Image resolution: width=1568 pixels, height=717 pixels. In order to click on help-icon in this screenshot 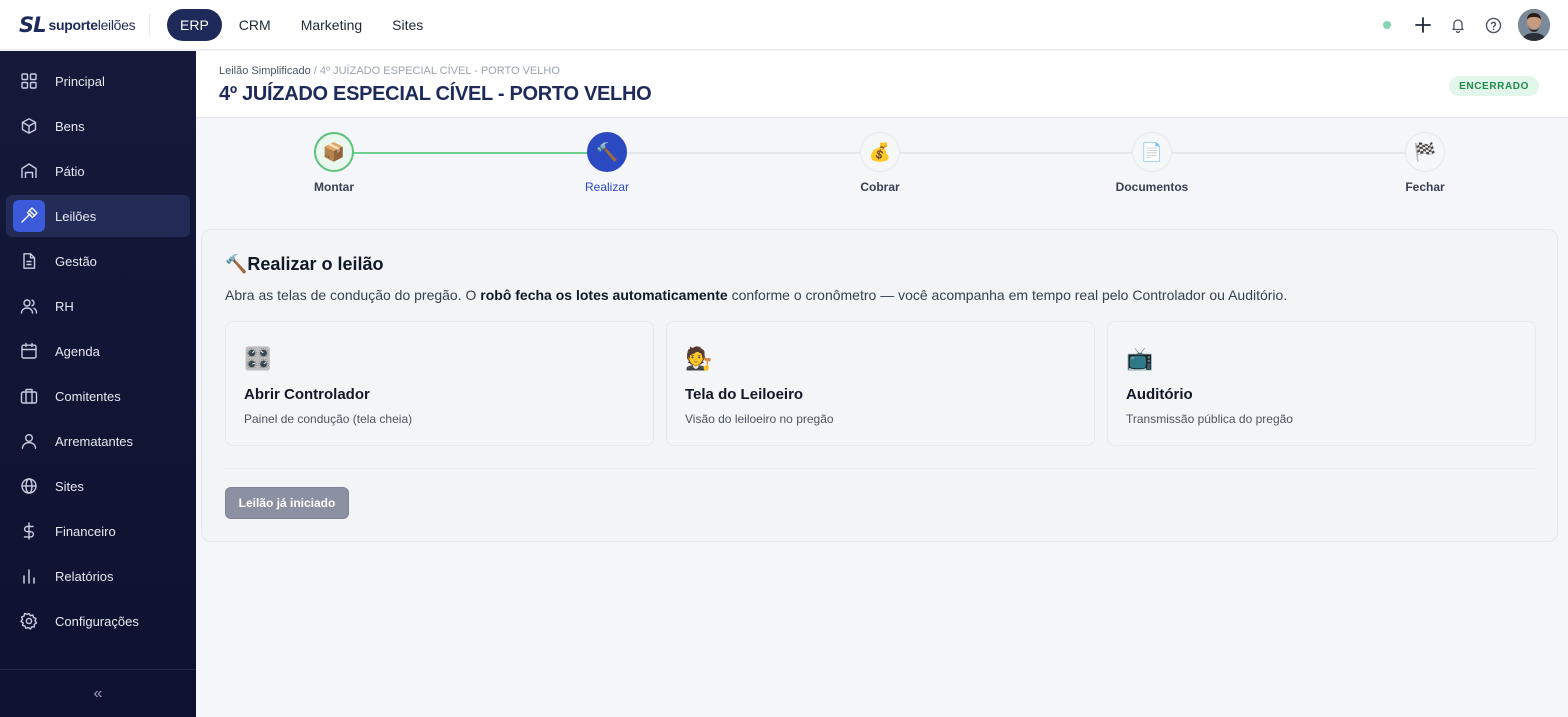, I will do `click(1493, 25)`.